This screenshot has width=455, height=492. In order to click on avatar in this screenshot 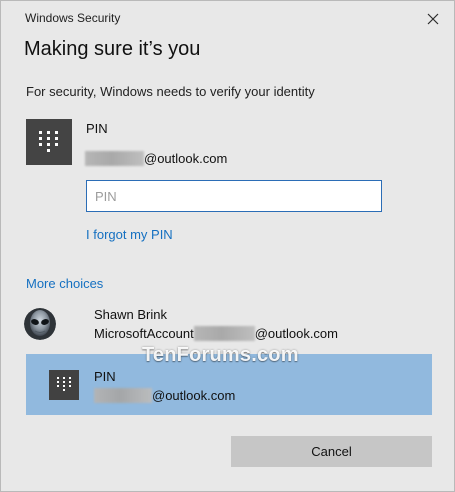, I will do `click(40, 324)`.